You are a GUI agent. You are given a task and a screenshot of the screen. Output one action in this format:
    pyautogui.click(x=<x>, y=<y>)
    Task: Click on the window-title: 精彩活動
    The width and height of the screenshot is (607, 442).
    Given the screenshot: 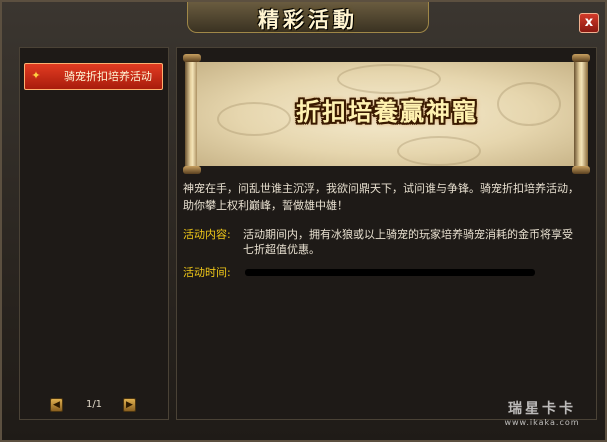 What is the action you would take?
    pyautogui.click(x=308, y=19)
    